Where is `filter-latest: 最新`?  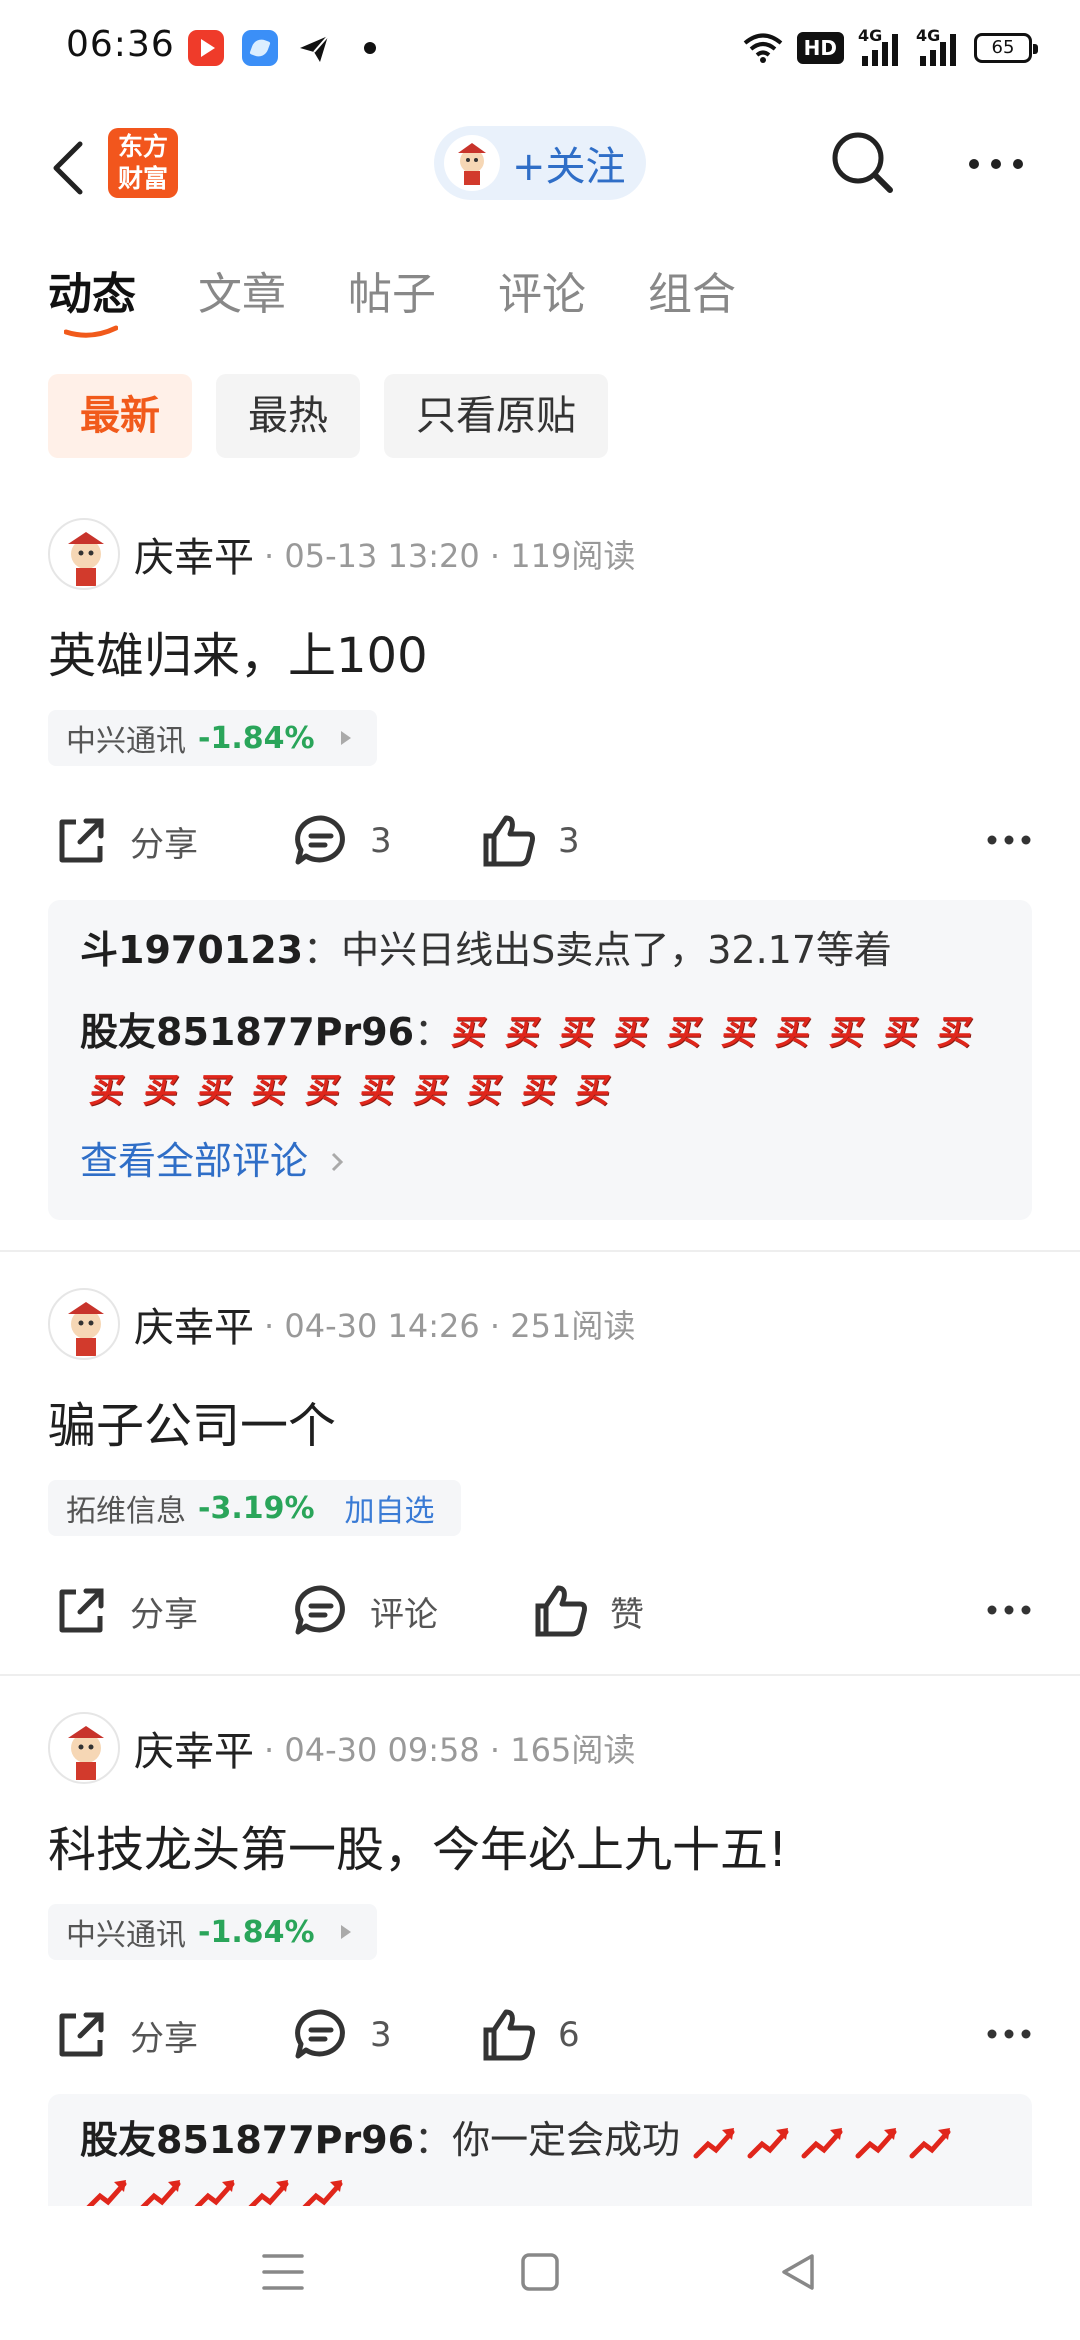 filter-latest: 最新 is located at coordinates (120, 416).